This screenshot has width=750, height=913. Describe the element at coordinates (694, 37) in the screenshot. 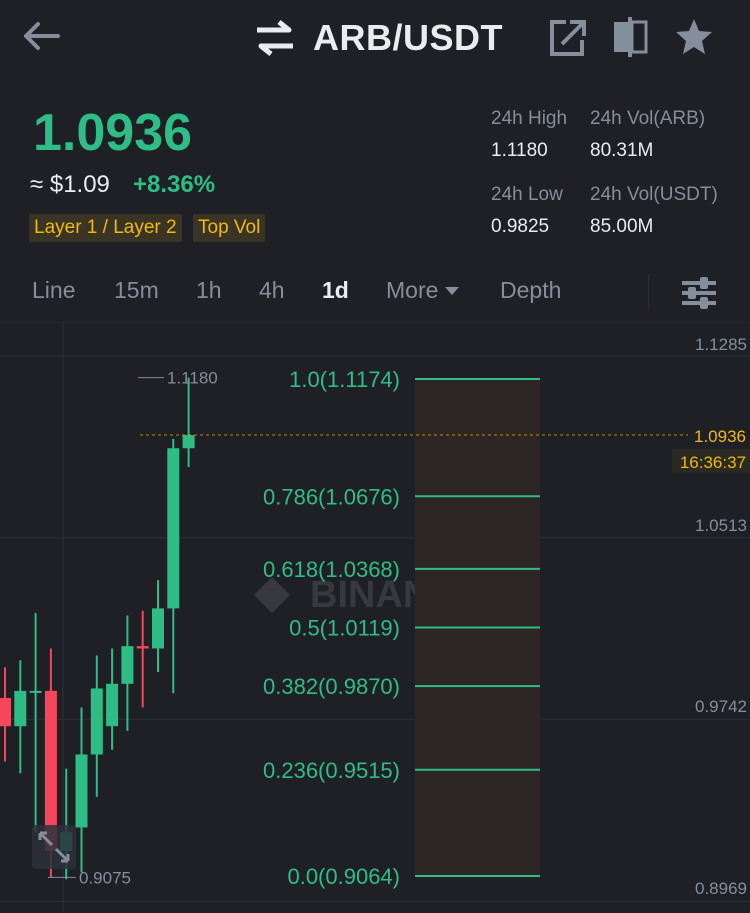

I see `star-icon` at that location.